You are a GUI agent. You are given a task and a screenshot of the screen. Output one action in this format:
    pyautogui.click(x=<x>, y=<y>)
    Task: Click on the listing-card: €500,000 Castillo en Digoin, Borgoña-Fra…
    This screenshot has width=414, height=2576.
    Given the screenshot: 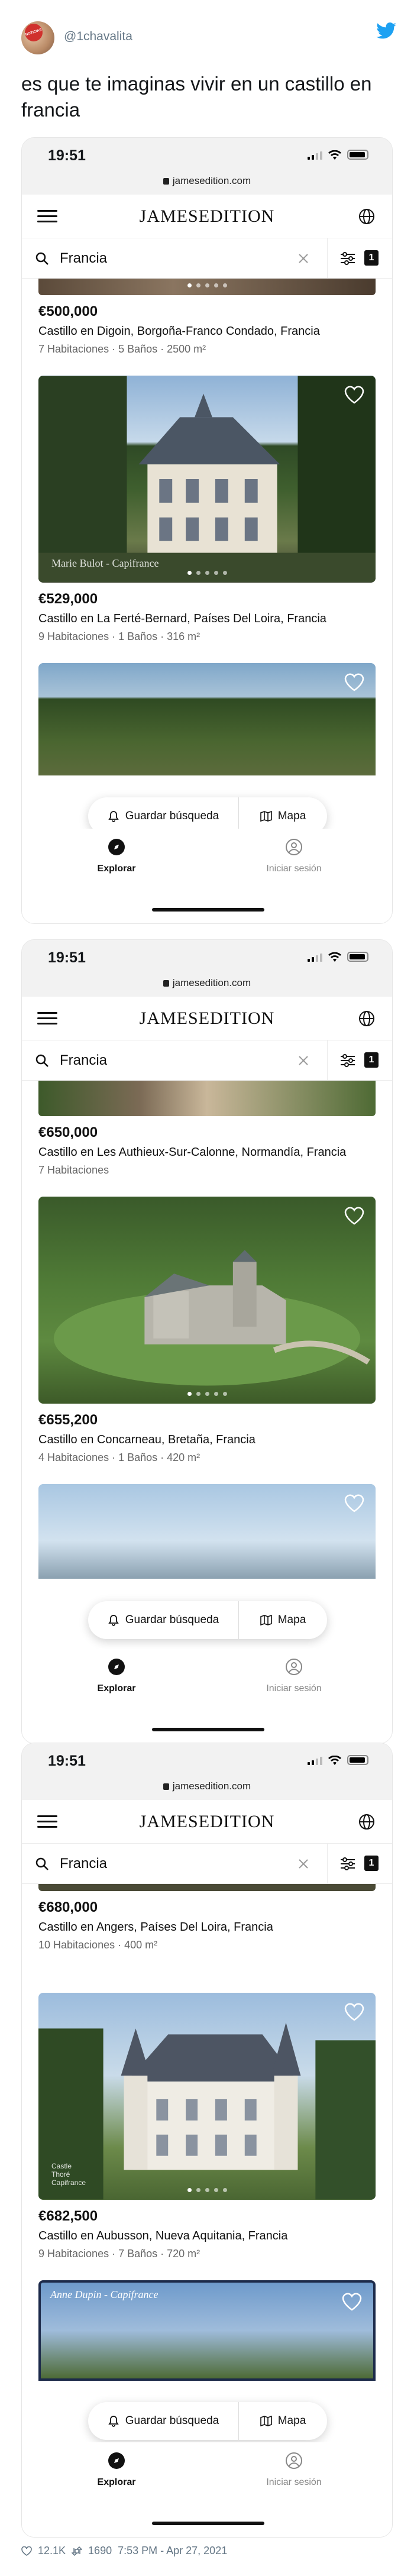 What is the action you would take?
    pyautogui.click(x=207, y=325)
    